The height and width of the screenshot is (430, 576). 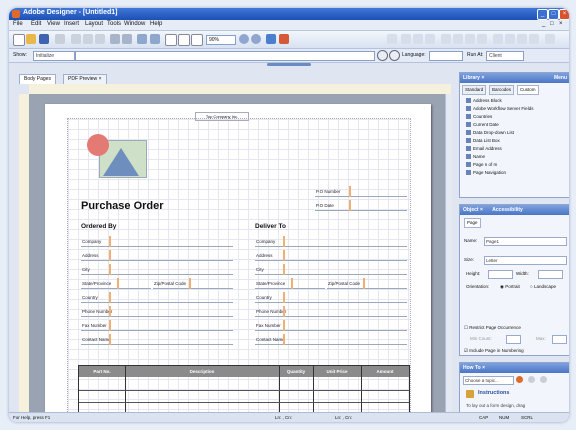 What do you see at coordinates (331, 297) in the screenshot?
I see `deliver-to-field: Country` at bounding box center [331, 297].